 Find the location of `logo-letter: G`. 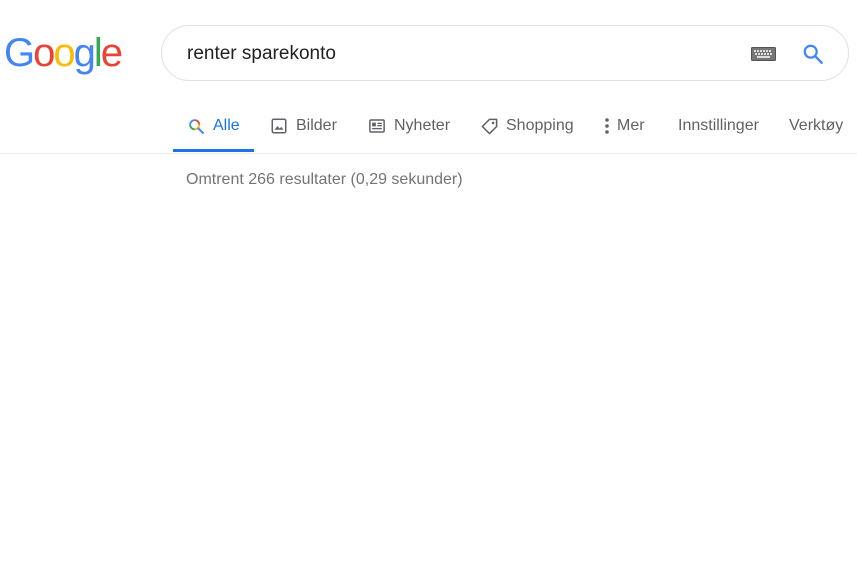

logo-letter: G is located at coordinates (19, 53).